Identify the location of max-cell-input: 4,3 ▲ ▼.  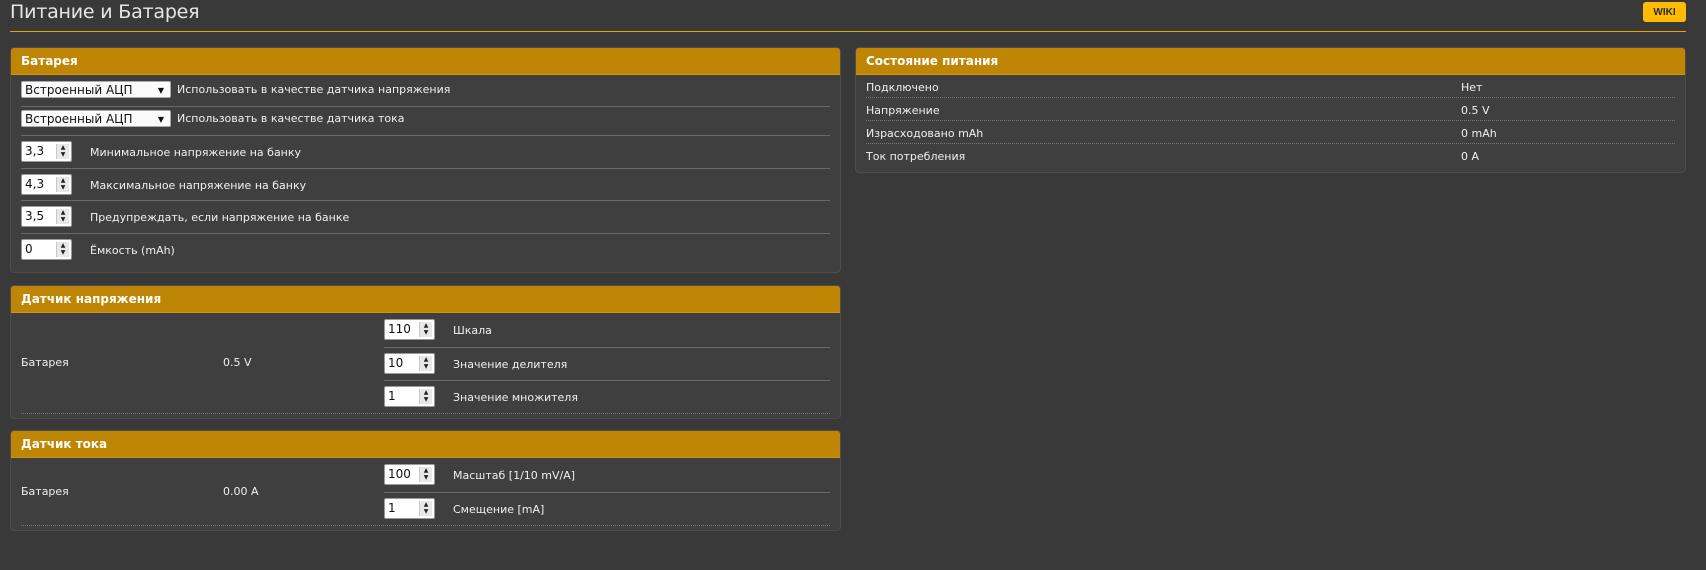
(46, 184).